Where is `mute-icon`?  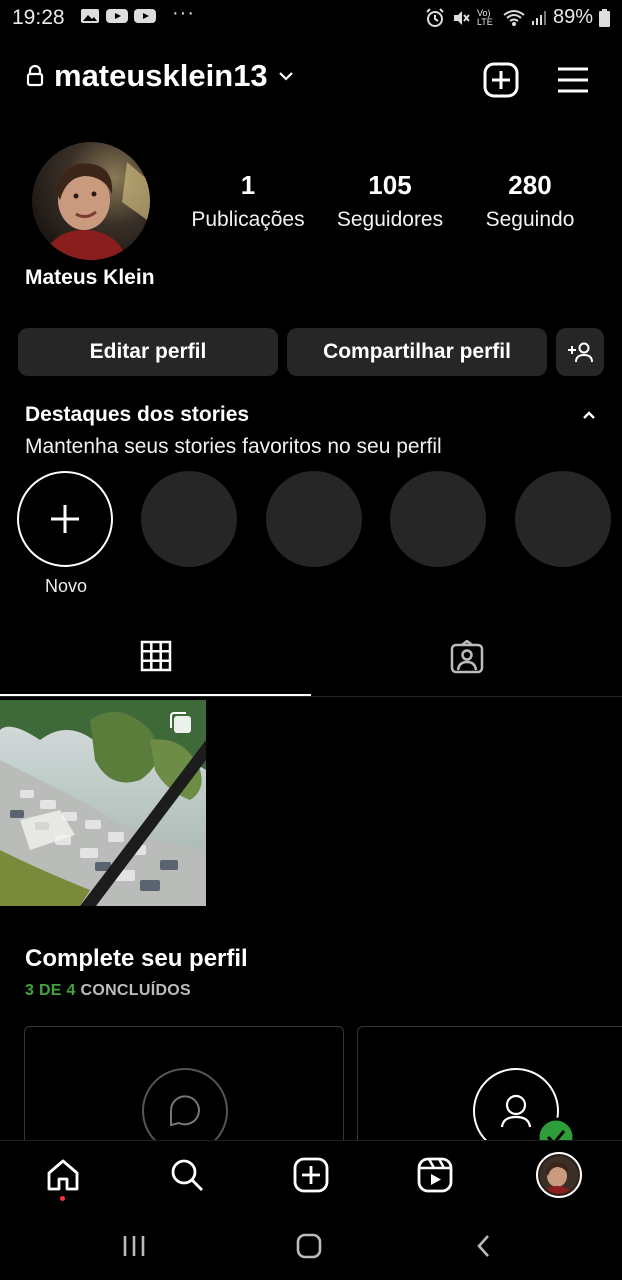
mute-icon is located at coordinates (461, 17).